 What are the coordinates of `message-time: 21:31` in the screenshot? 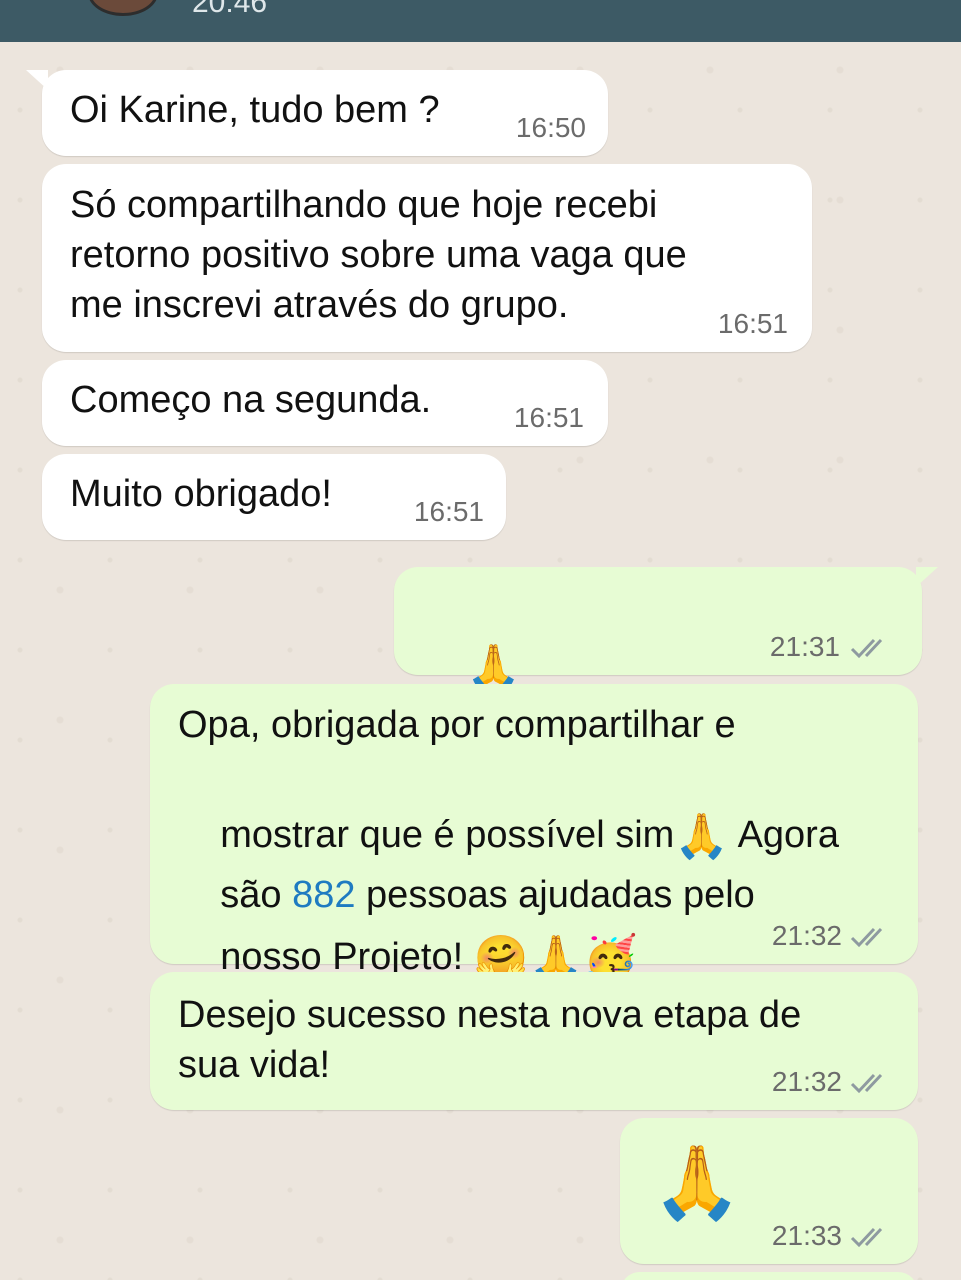 It's located at (804, 646).